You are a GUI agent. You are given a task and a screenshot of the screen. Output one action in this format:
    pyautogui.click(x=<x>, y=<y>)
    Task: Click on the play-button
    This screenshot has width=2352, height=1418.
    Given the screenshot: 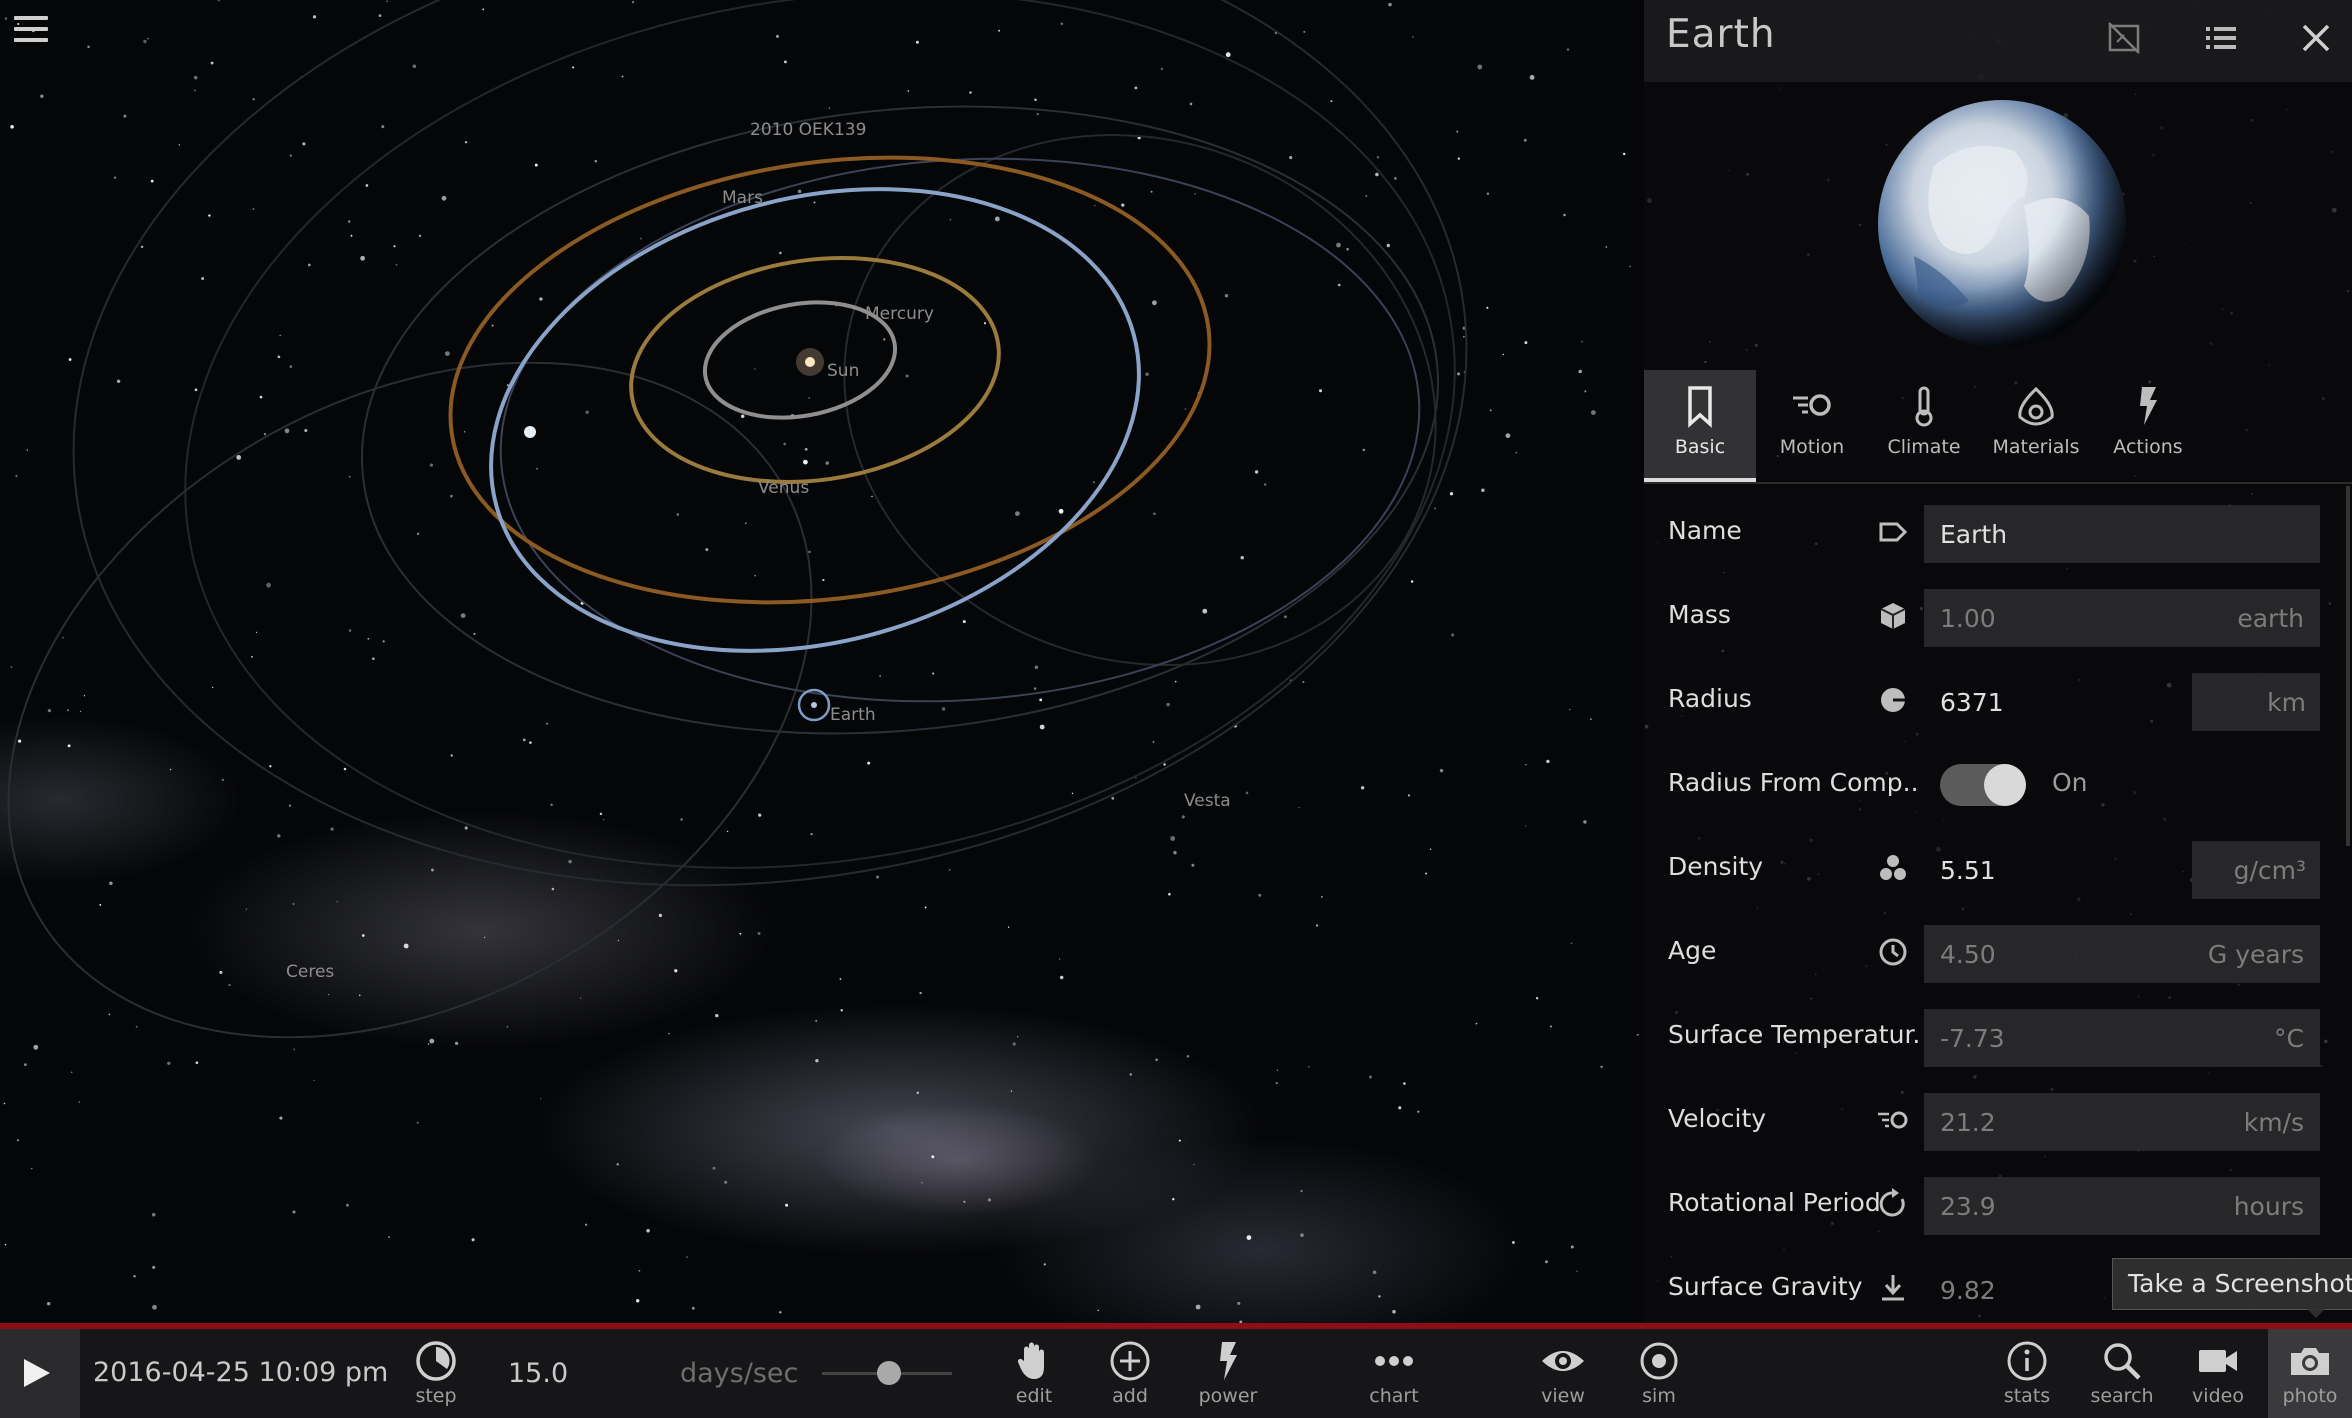 What is the action you would take?
    pyautogui.click(x=40, y=1373)
    